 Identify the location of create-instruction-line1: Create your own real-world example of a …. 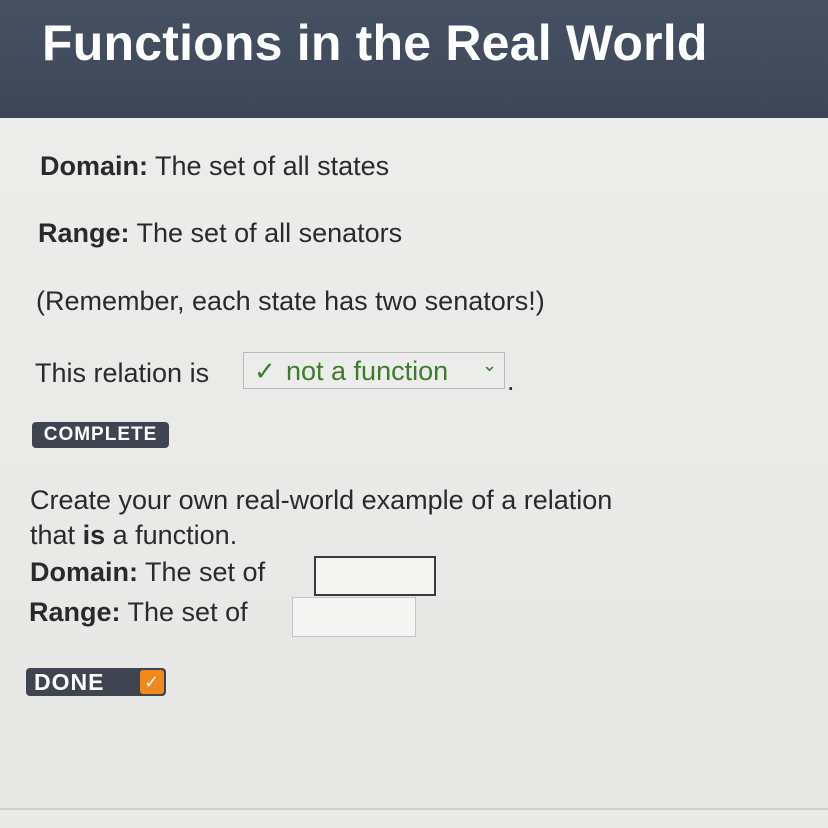
(321, 500).